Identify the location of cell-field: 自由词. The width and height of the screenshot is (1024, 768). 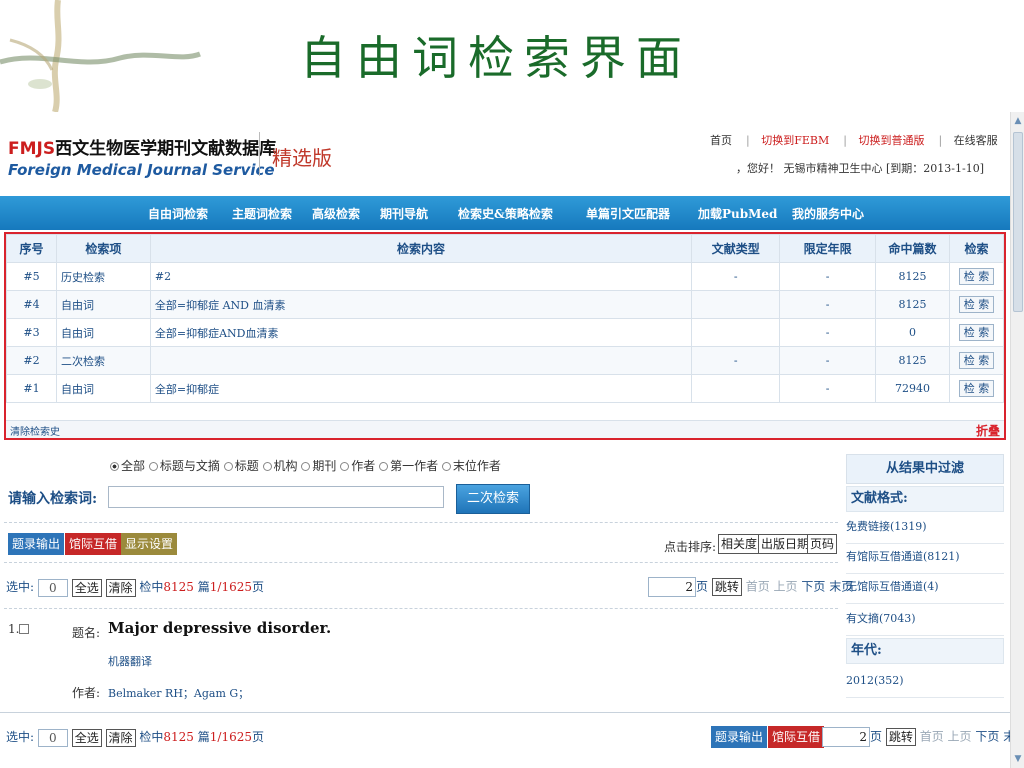
(103, 388).